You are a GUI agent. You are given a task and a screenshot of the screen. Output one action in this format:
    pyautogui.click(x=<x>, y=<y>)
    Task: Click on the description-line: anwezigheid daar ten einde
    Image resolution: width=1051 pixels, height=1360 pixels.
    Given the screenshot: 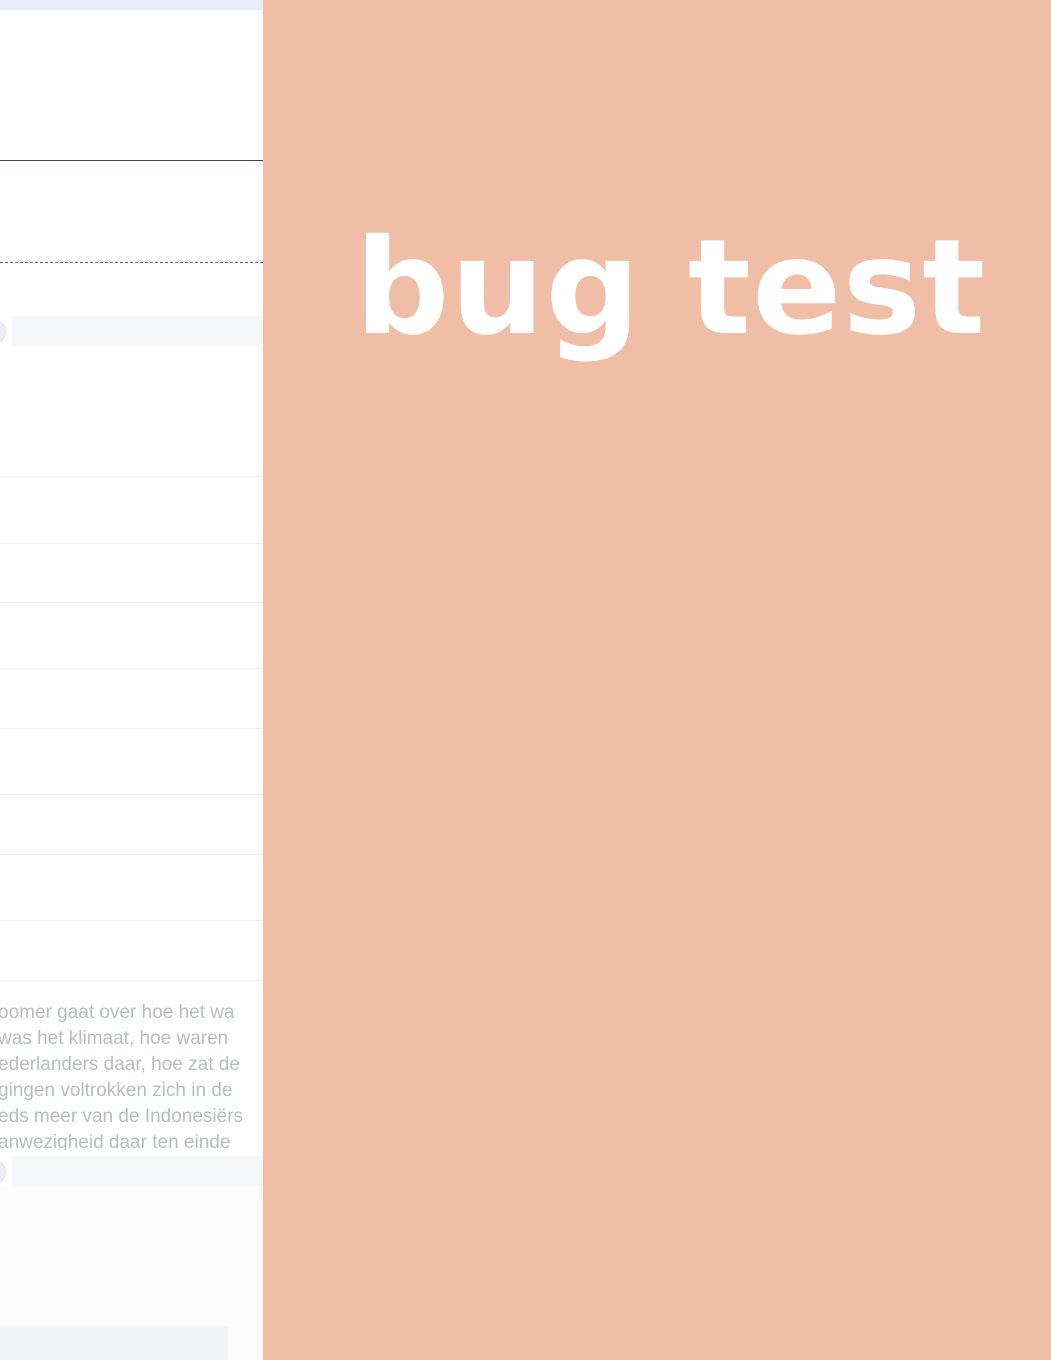 What is the action you would take?
    pyautogui.click(x=115, y=1141)
    